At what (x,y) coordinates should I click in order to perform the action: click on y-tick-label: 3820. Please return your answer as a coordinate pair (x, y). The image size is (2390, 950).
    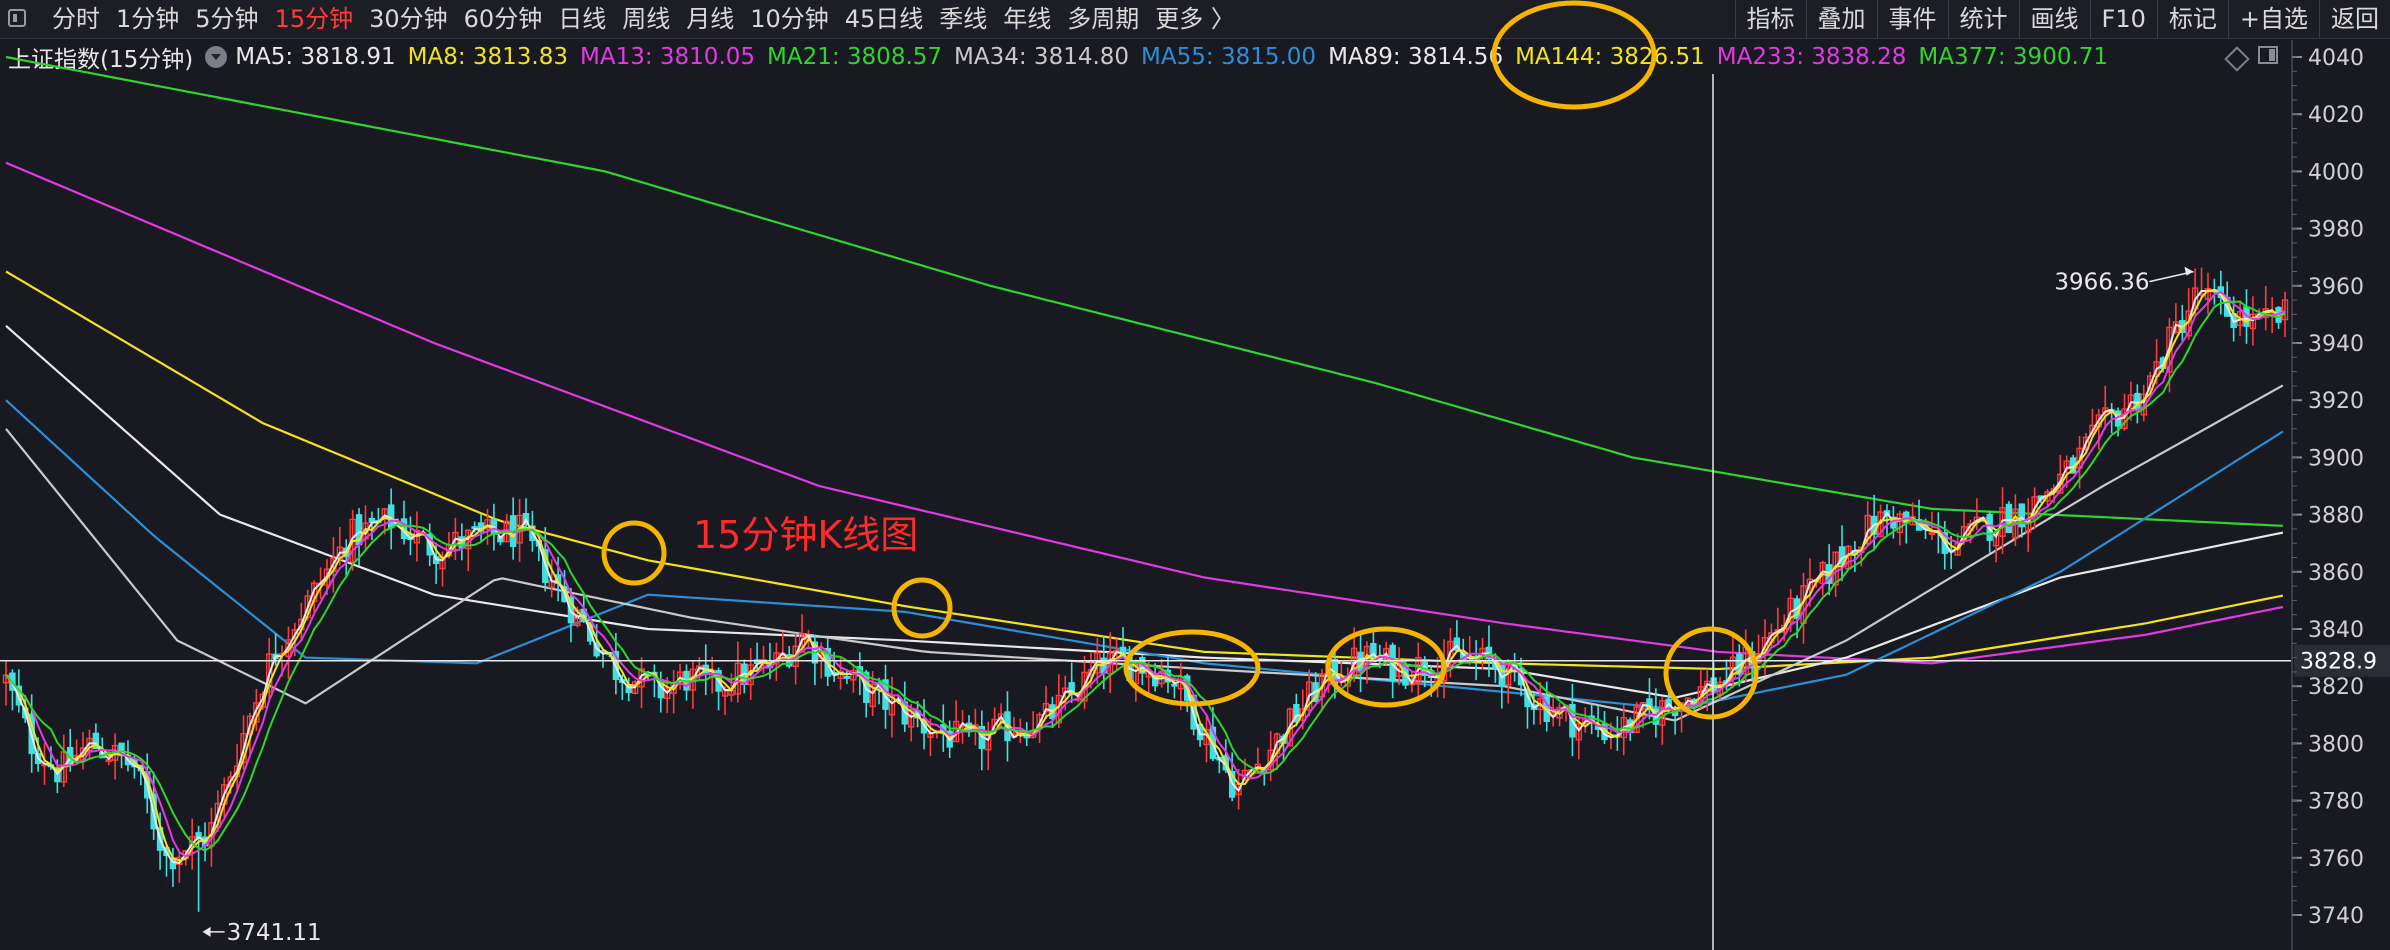
    Looking at the image, I should click on (2336, 687).